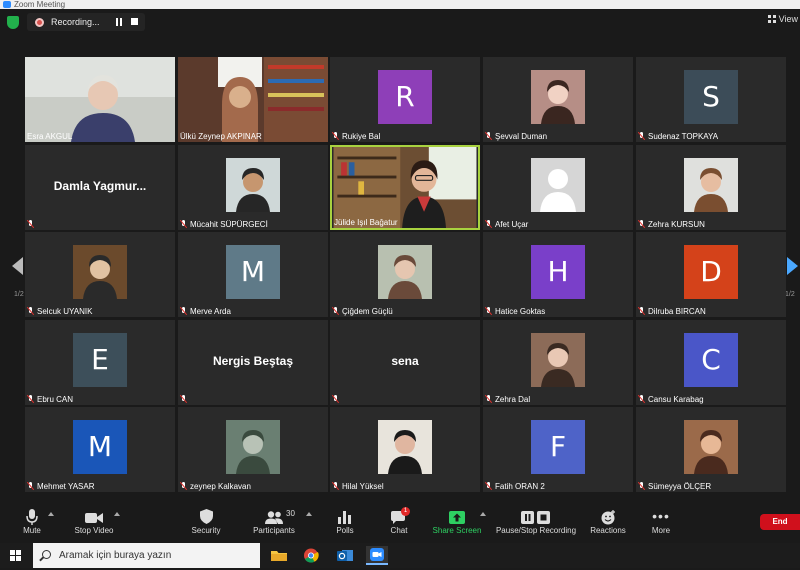 This screenshot has width=800, height=570. I want to click on microphone-icon, so click(32, 517).